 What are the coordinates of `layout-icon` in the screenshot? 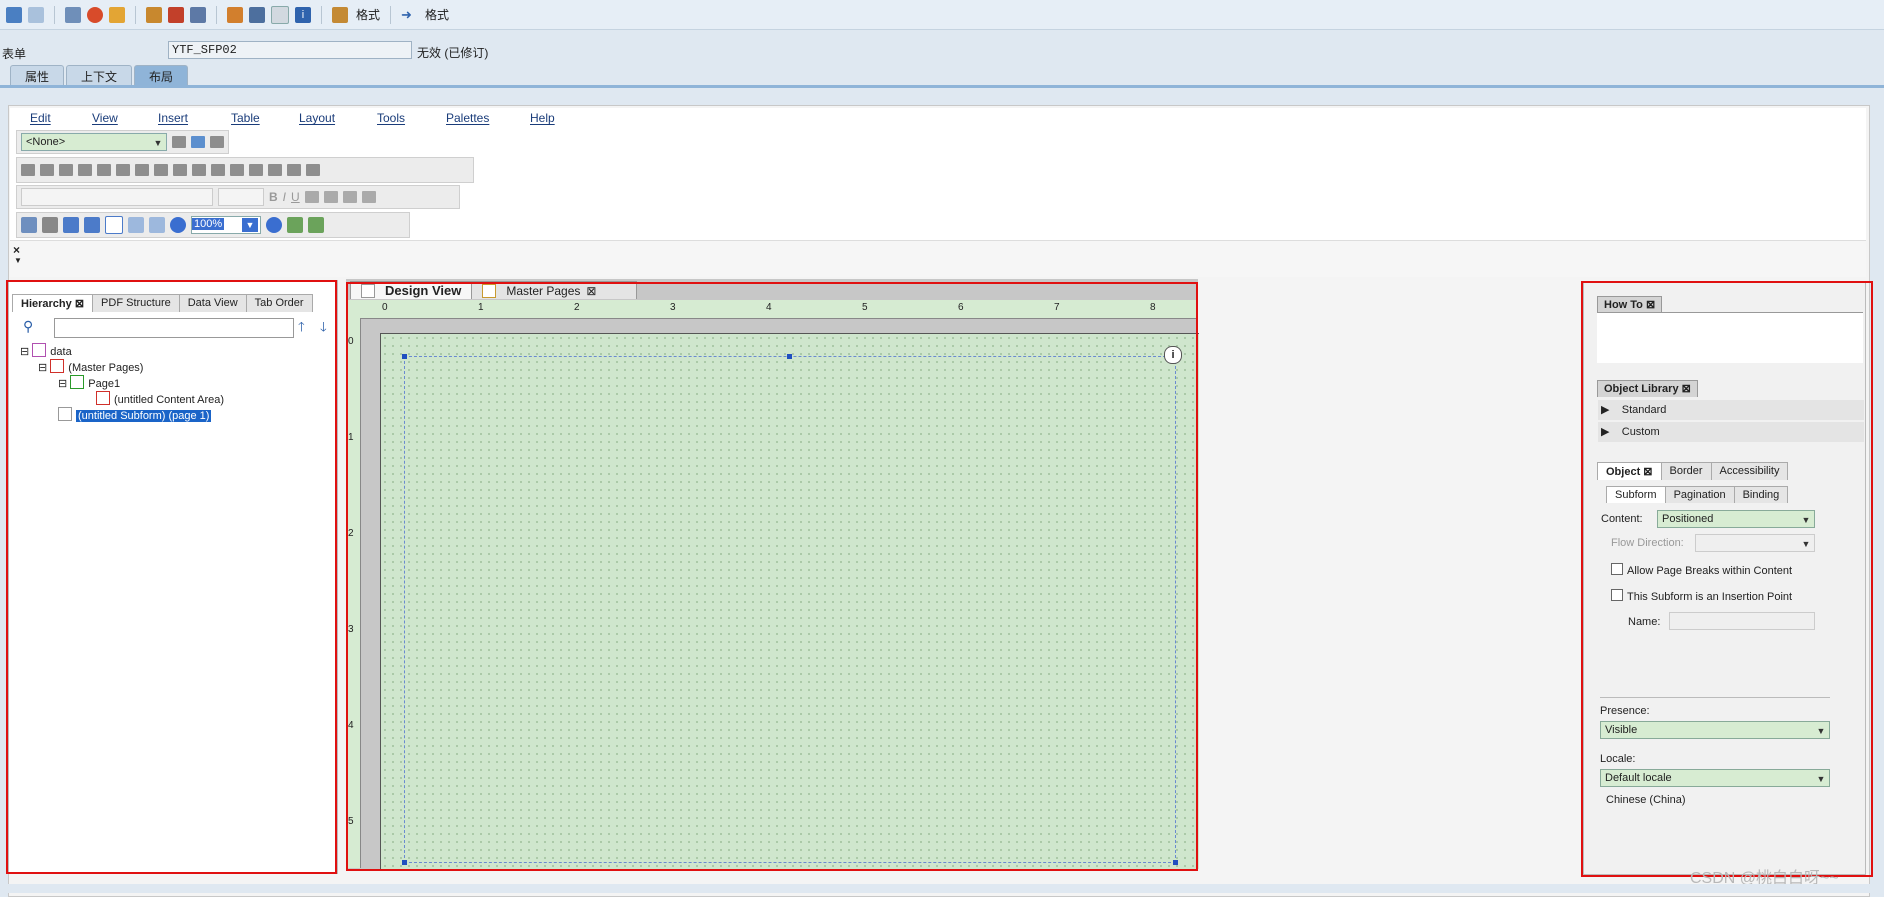 It's located at (198, 14).